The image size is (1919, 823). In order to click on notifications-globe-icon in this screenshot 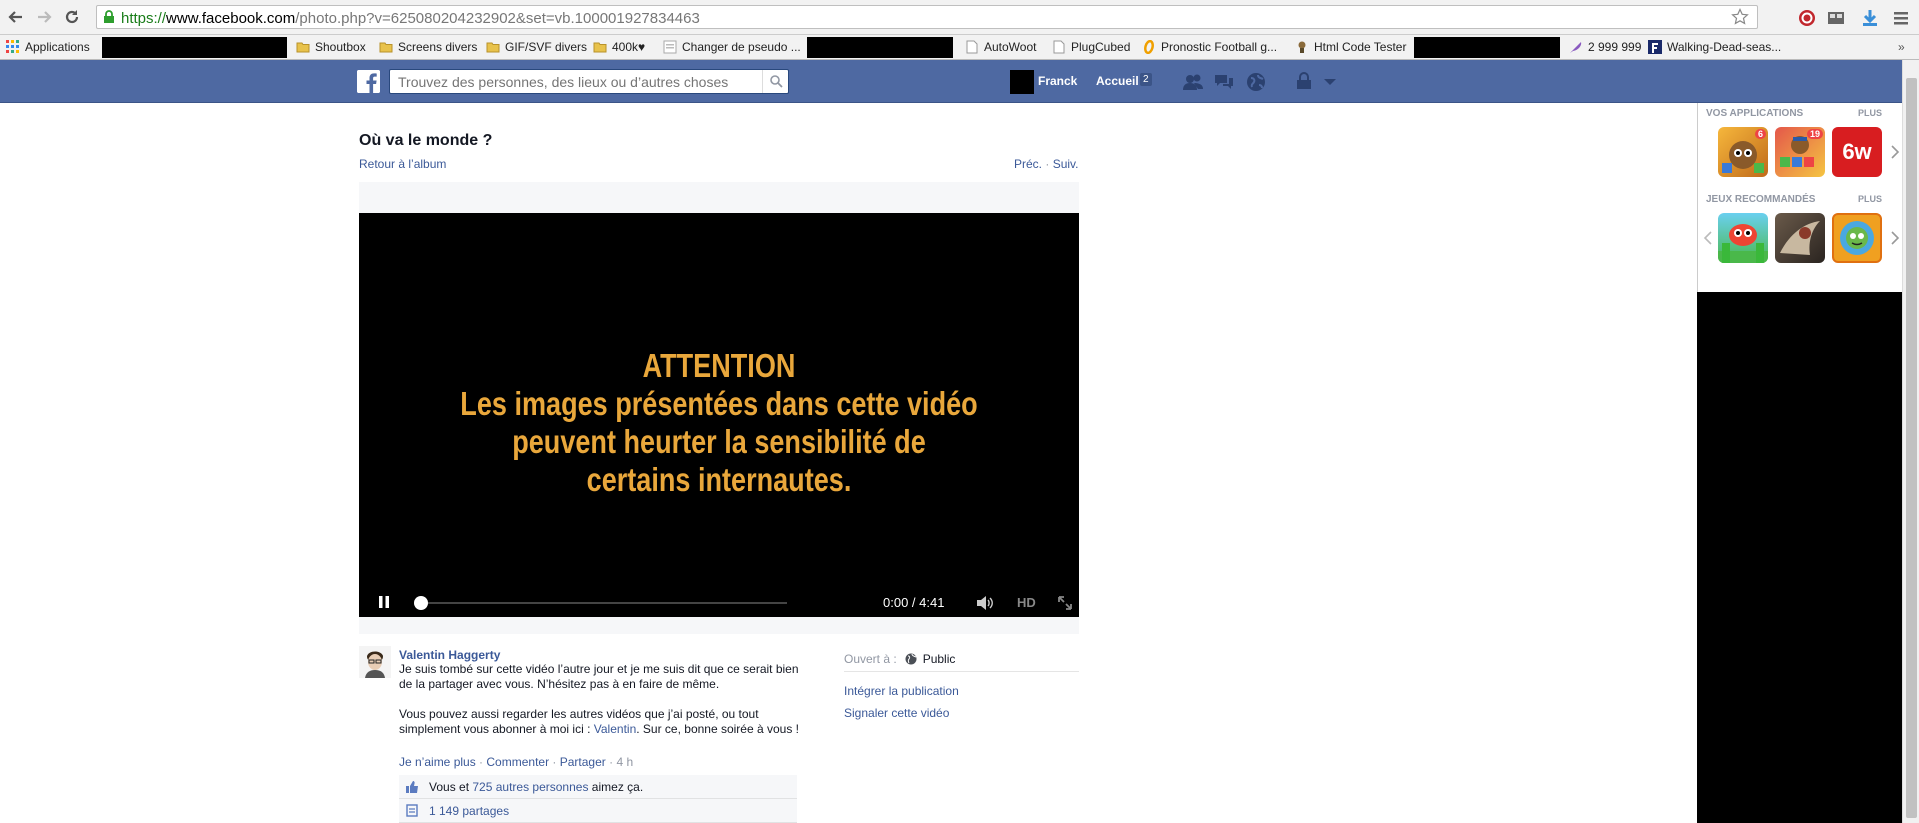, I will do `click(1256, 82)`.